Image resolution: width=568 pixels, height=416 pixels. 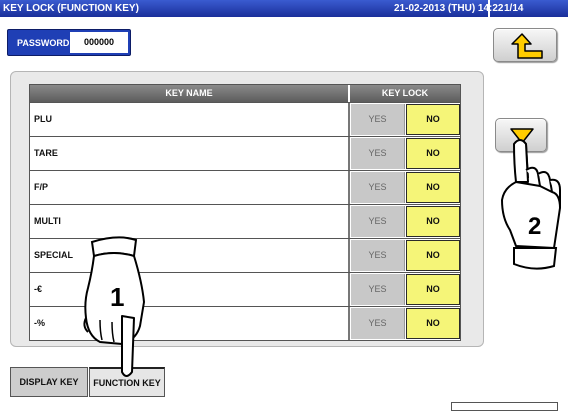 I want to click on return-arrow-icon, so click(x=527, y=46).